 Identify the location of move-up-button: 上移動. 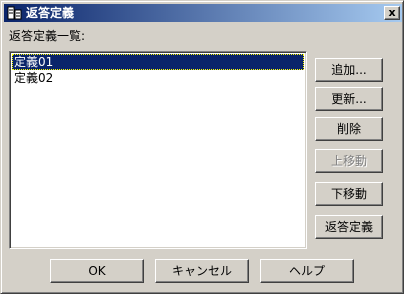
(349, 161).